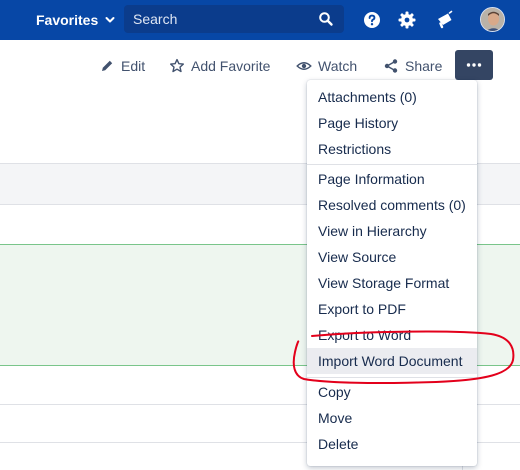 Image resolution: width=520 pixels, height=470 pixels. I want to click on top-navigation-bar: Favorites Search, so click(260, 20).